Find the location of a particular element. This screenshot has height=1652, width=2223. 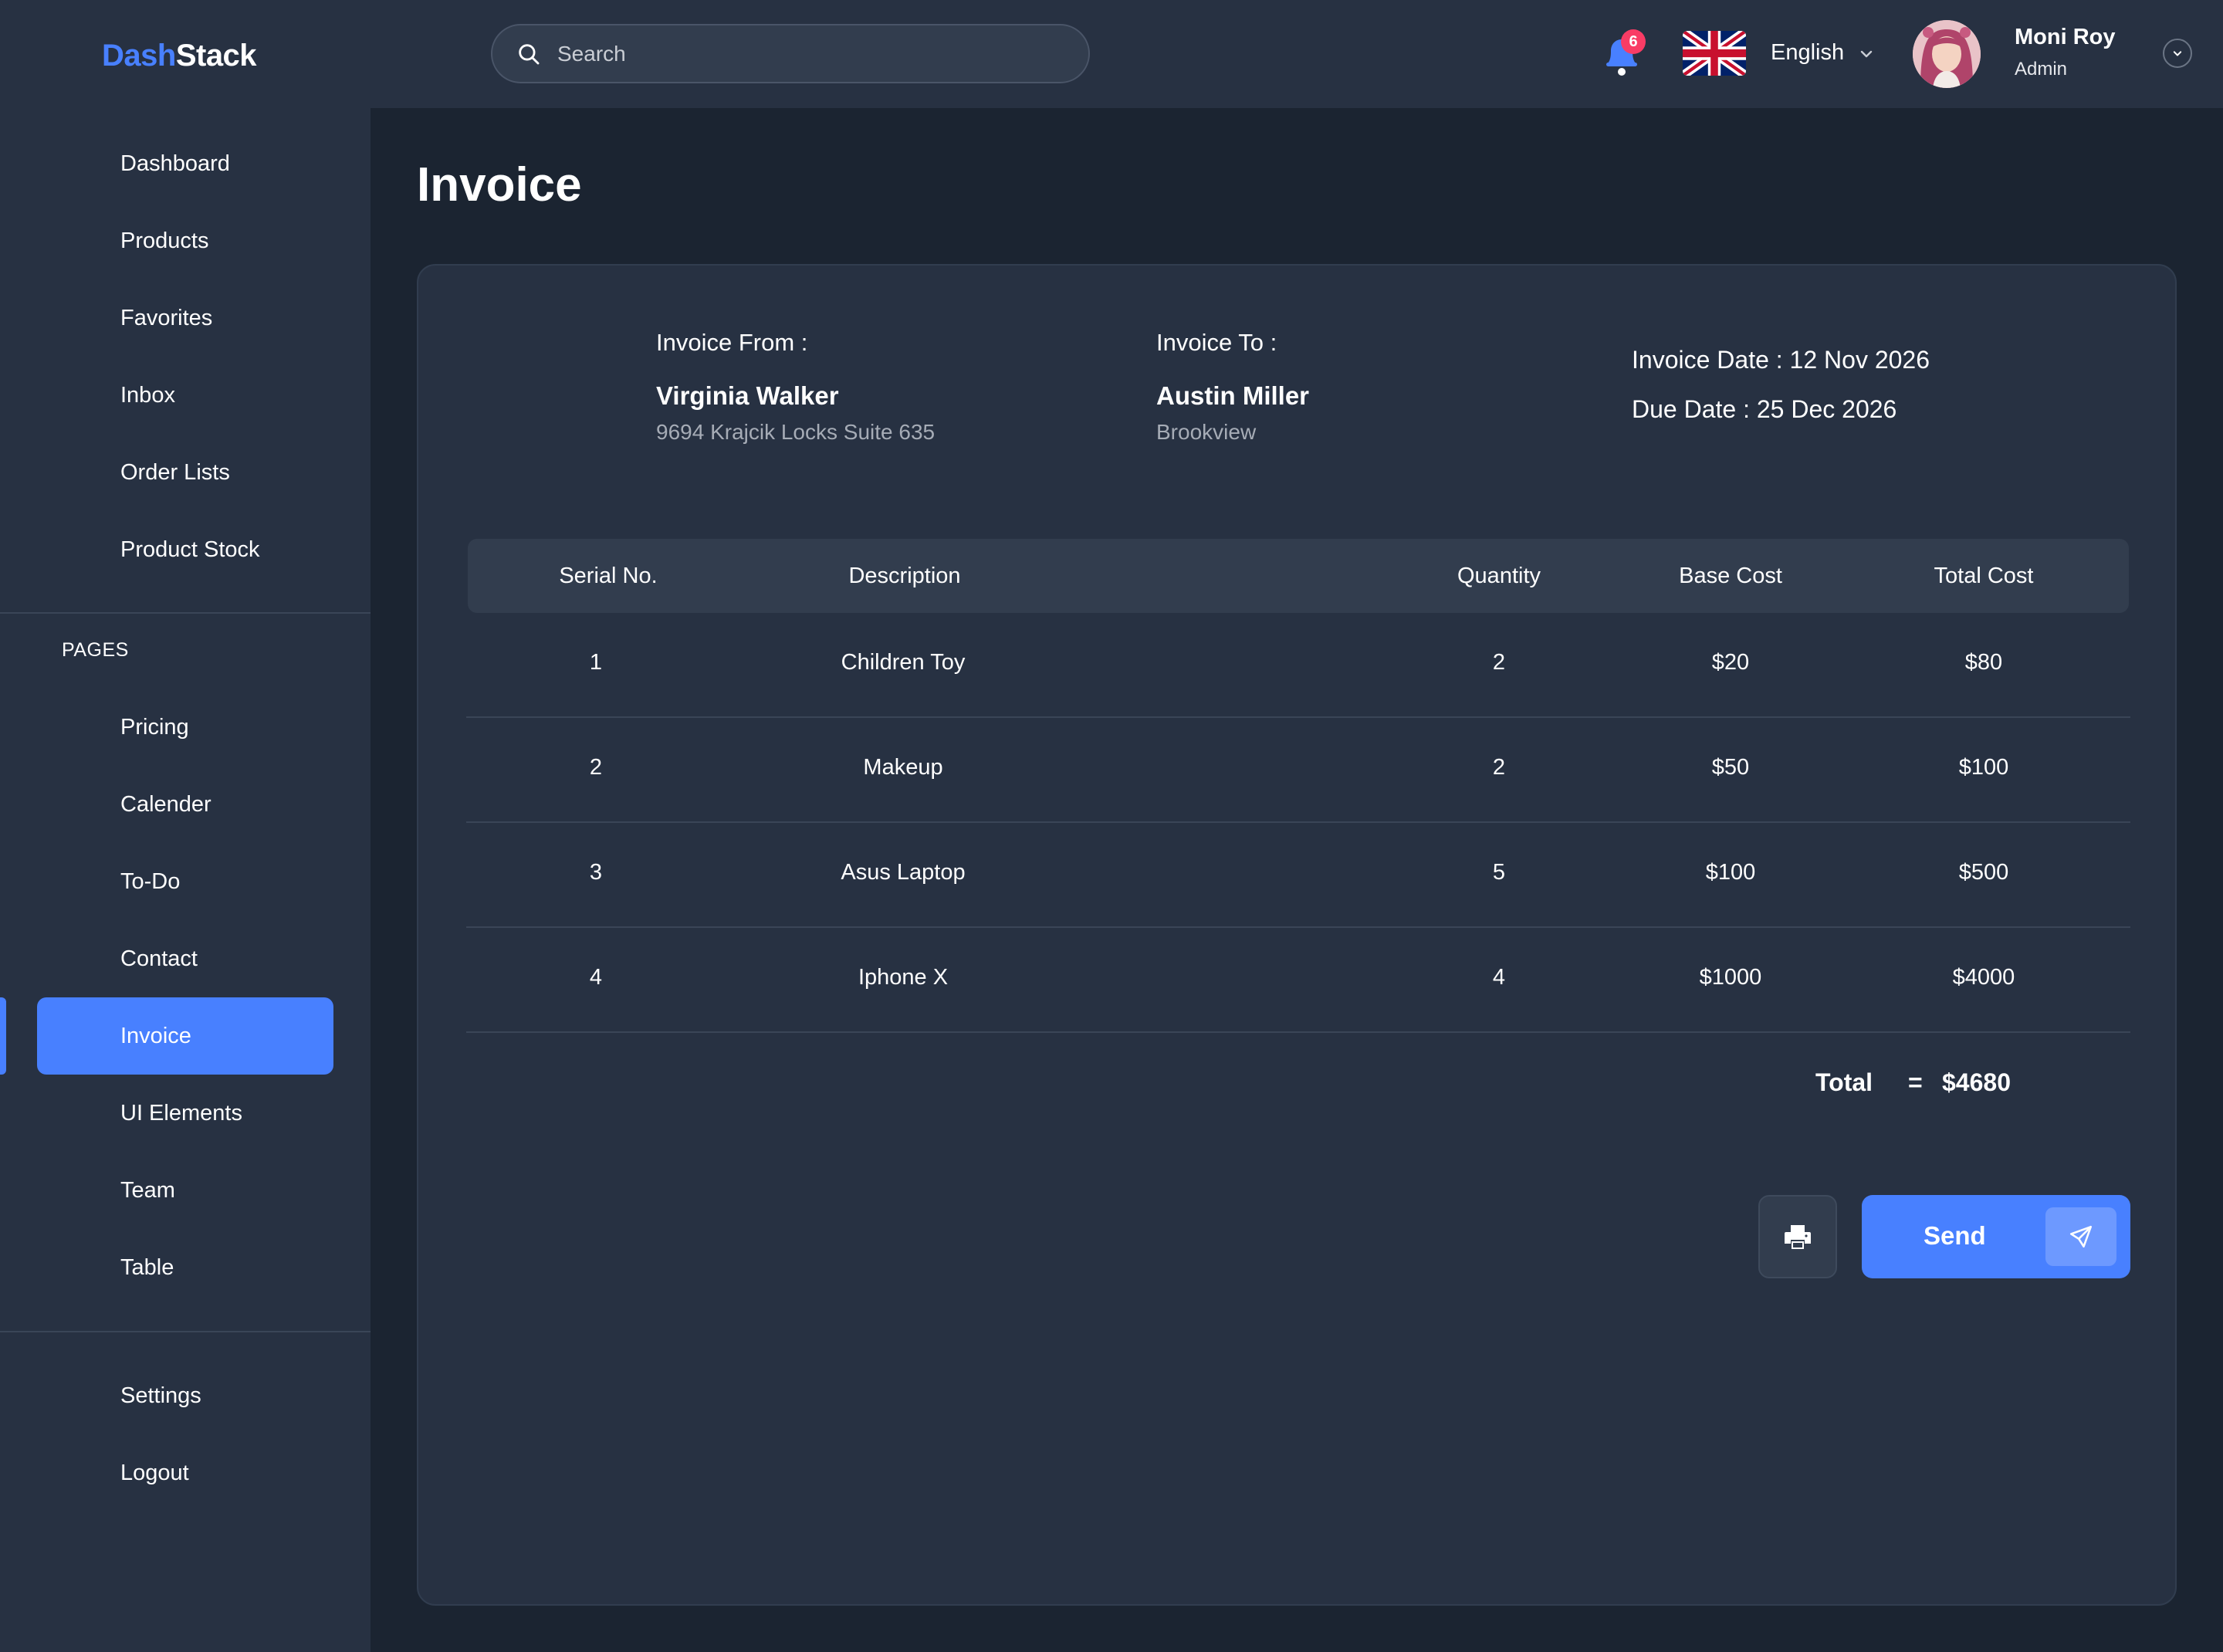

invoice-from-address: 9694 Krajcik Locks Suite 635 is located at coordinates (796, 432).